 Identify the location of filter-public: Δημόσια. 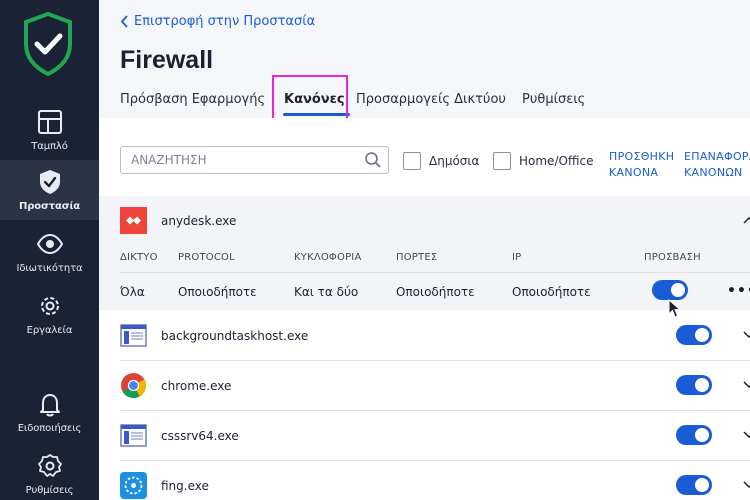
(441, 161).